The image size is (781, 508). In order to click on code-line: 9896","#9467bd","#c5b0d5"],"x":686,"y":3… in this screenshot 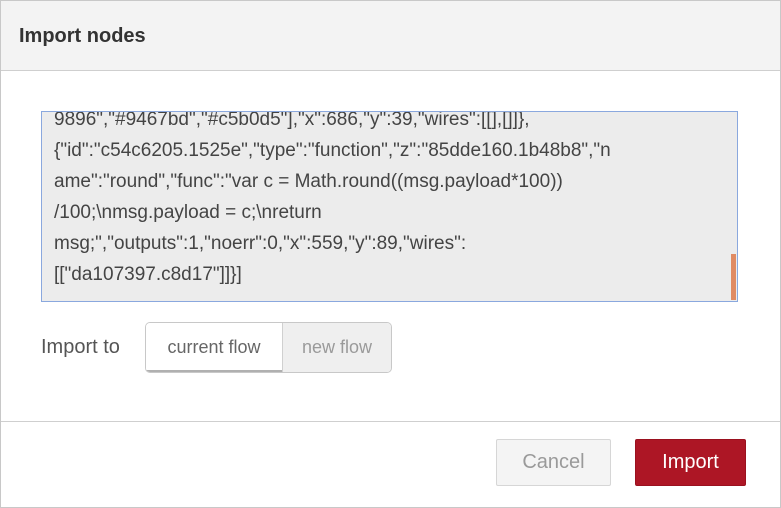, I will do `click(292, 120)`.